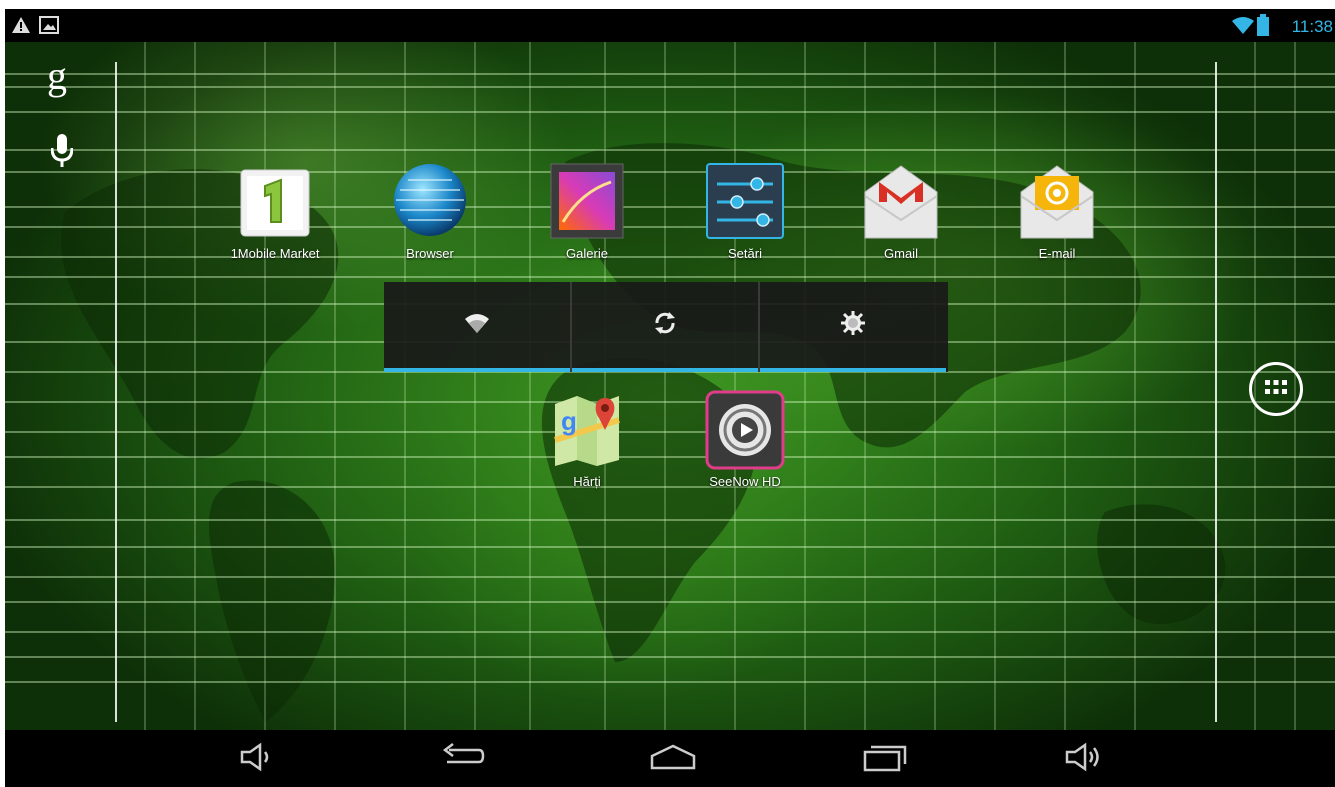  I want to click on app-harti: g Hărți, so click(587, 439).